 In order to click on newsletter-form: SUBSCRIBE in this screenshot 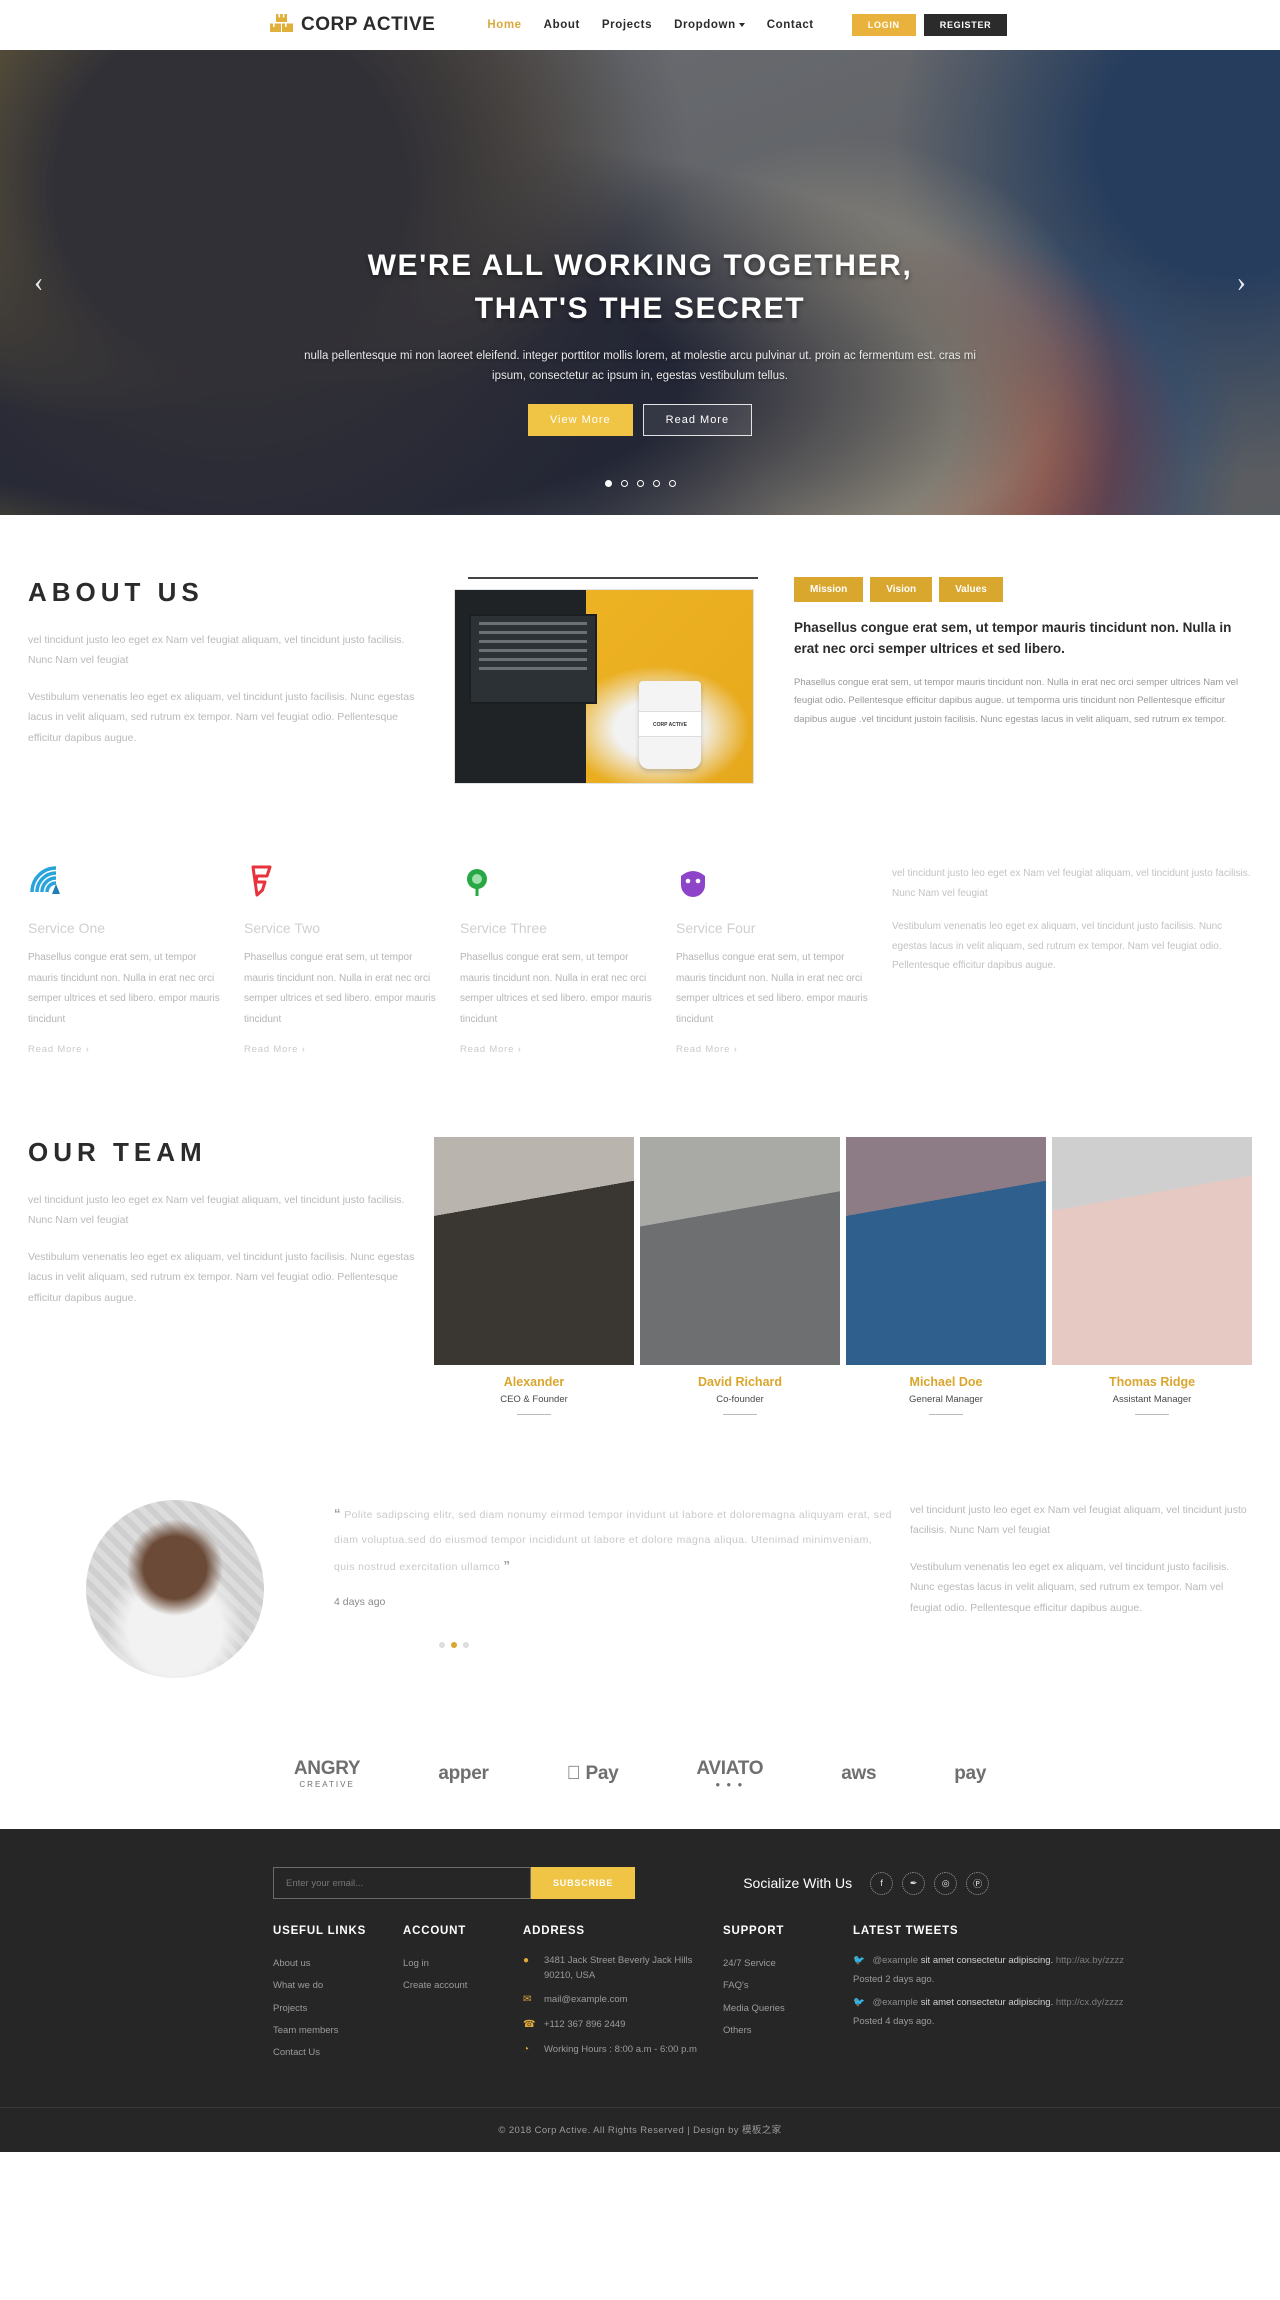, I will do `click(454, 1883)`.